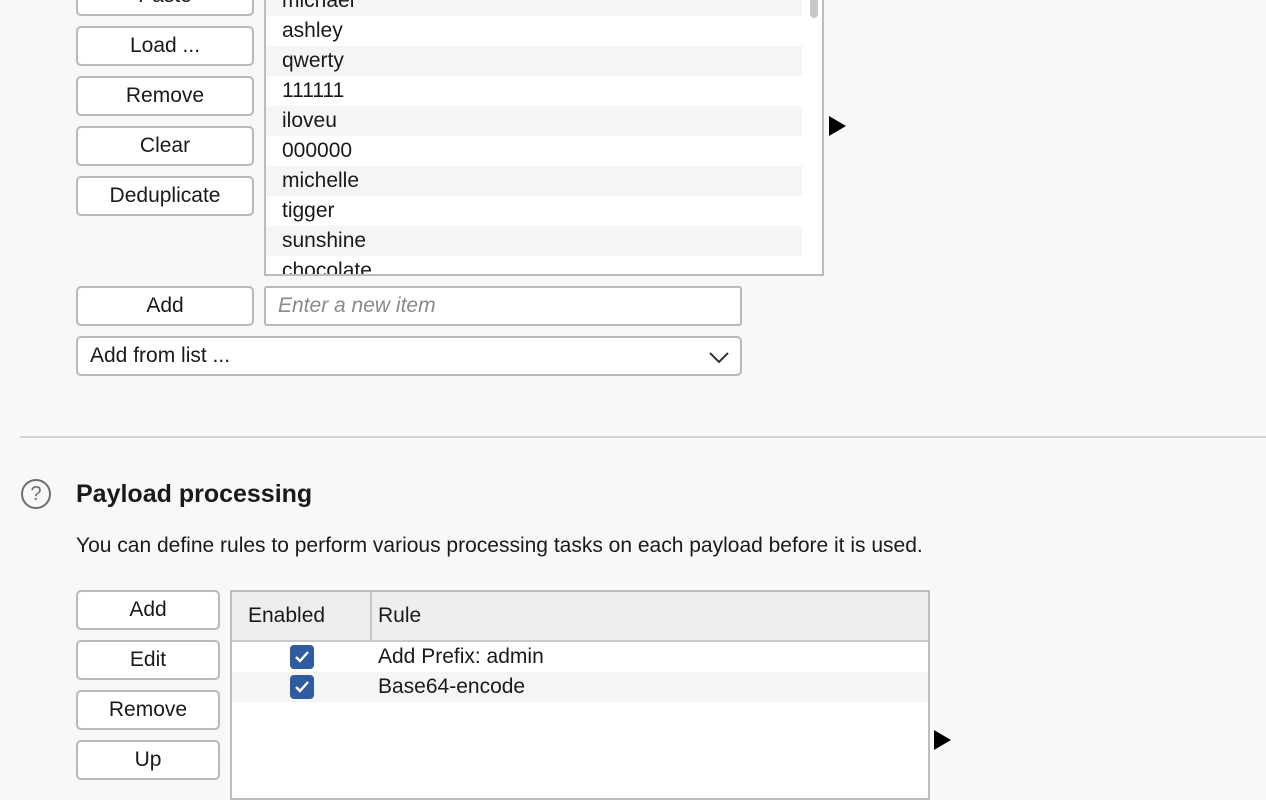  What do you see at coordinates (534, 61) in the screenshot?
I see `list-item: qwerty` at bounding box center [534, 61].